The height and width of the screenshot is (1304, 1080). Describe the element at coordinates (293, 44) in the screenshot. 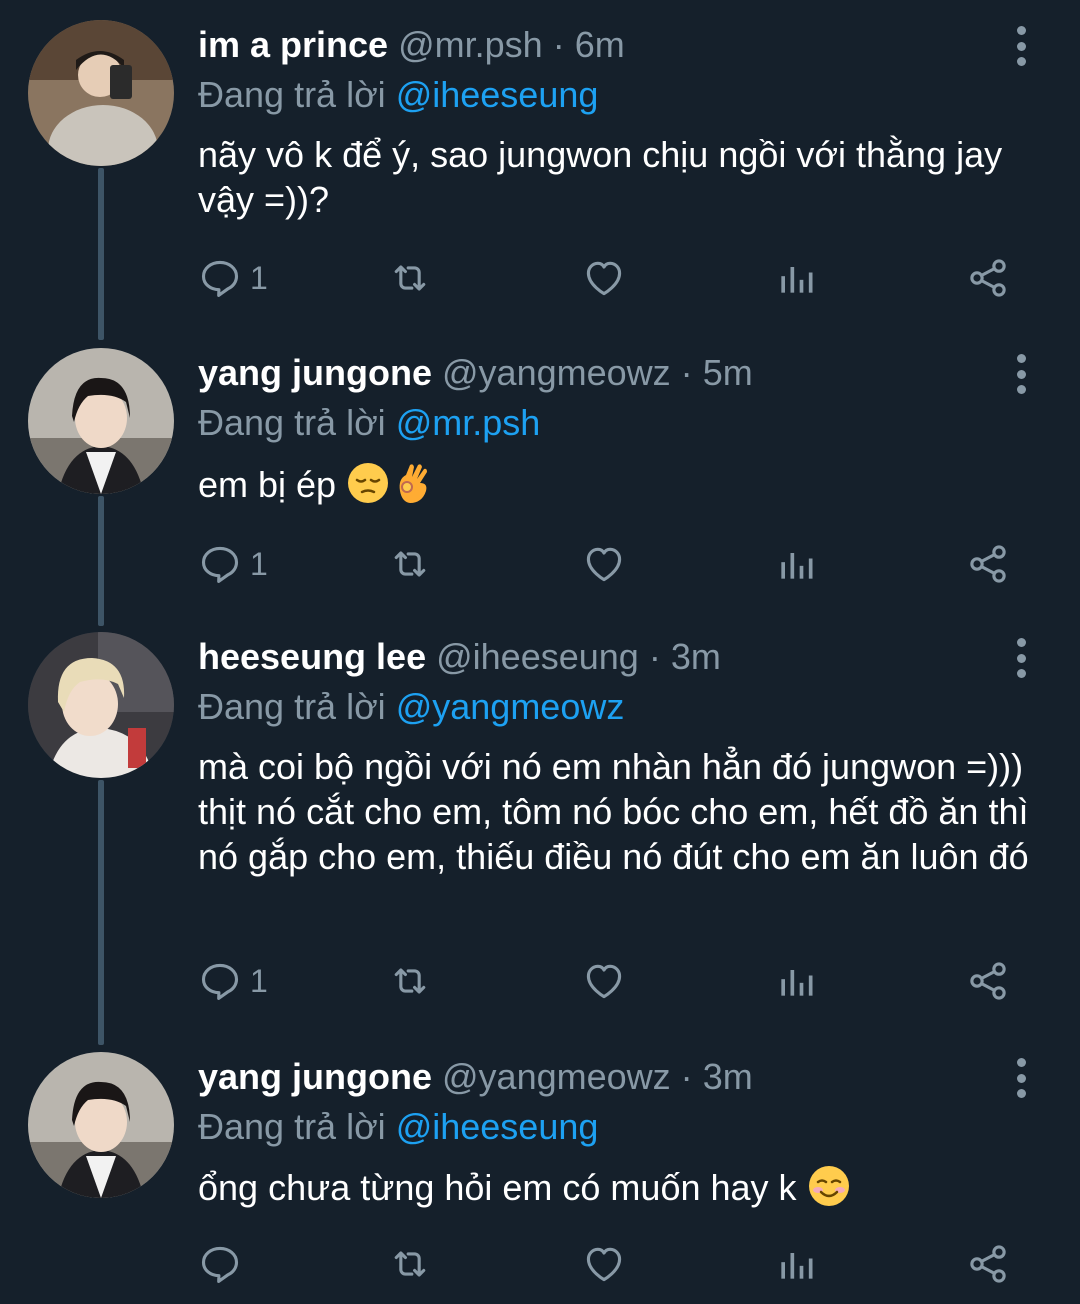

I see `display-name: im a prince` at that location.